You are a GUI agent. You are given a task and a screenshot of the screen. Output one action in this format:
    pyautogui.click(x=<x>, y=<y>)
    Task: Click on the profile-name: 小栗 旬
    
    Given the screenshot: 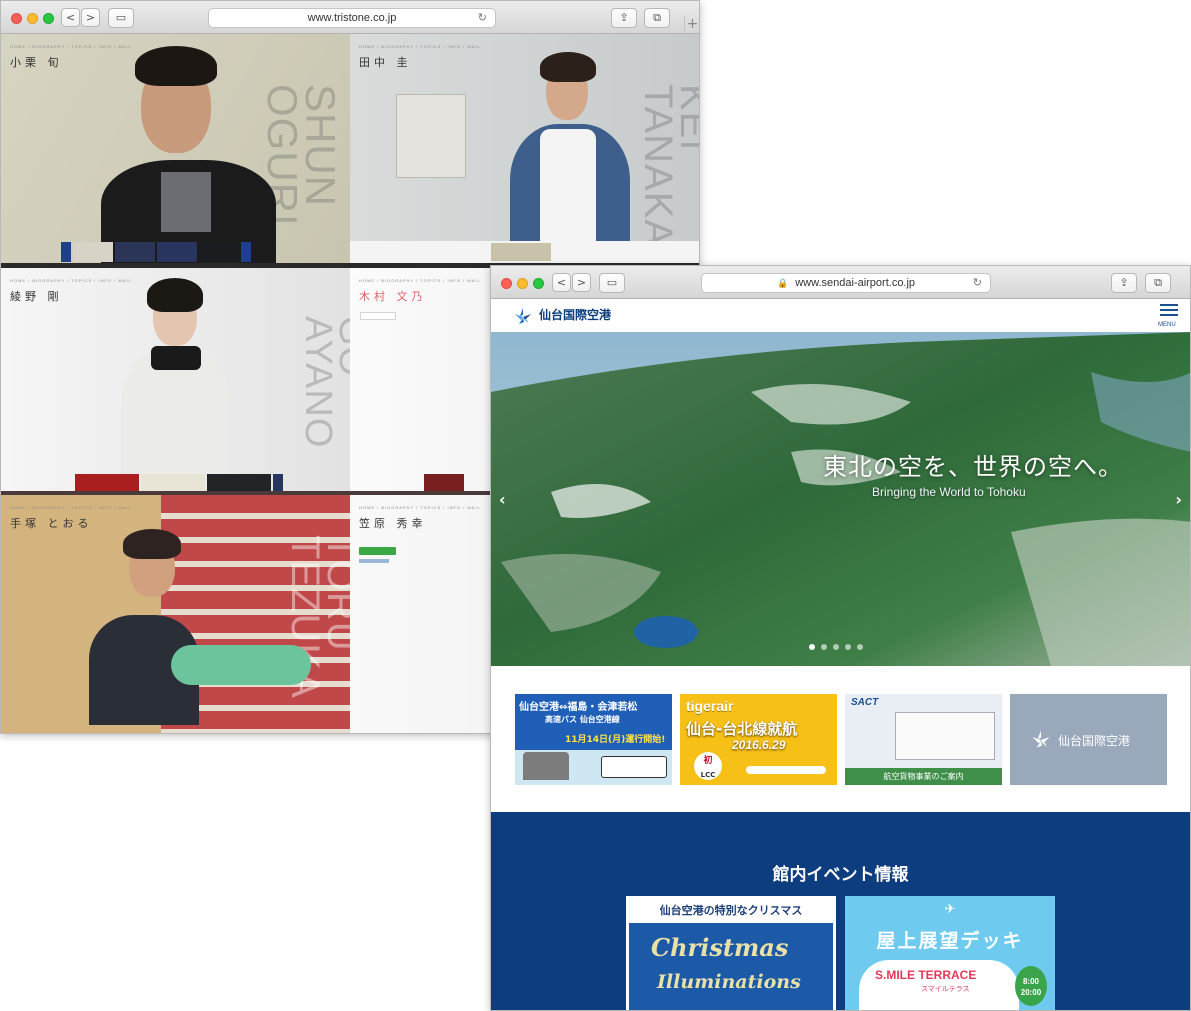 What is the action you would take?
    pyautogui.click(x=36, y=62)
    